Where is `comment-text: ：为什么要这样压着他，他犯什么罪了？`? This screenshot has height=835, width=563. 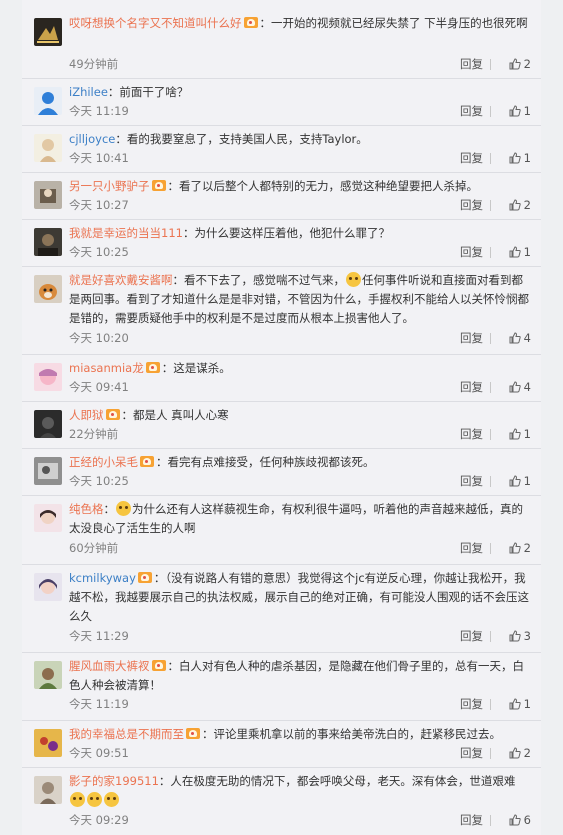 comment-text: ：为什么要这样压着他，他犯什么罪了？ is located at coordinates (286, 233).